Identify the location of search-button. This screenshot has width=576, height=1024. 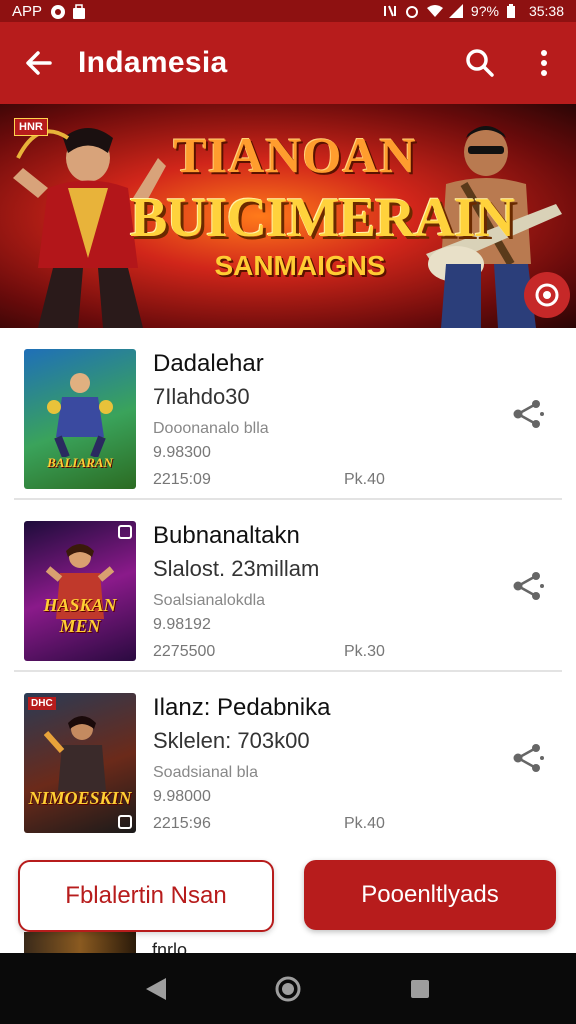
(480, 63).